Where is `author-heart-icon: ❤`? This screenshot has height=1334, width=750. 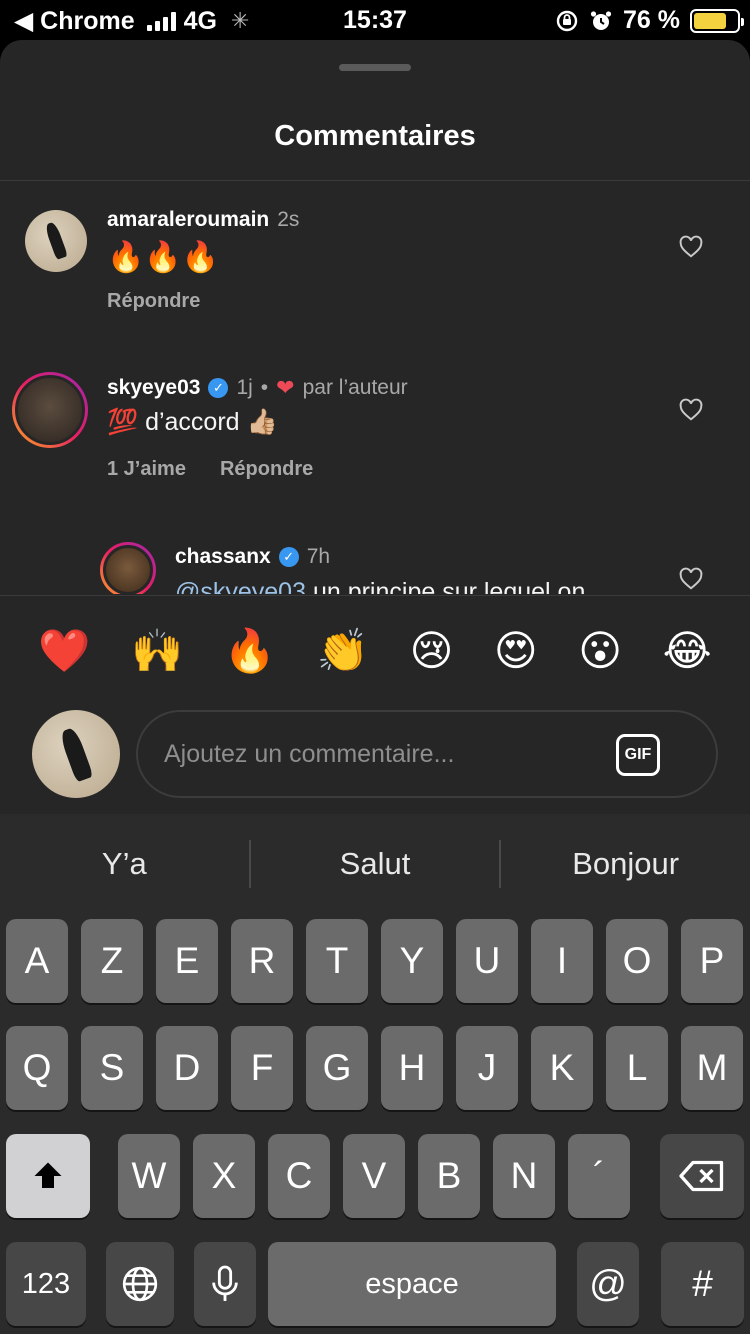 author-heart-icon: ❤ is located at coordinates (285, 387).